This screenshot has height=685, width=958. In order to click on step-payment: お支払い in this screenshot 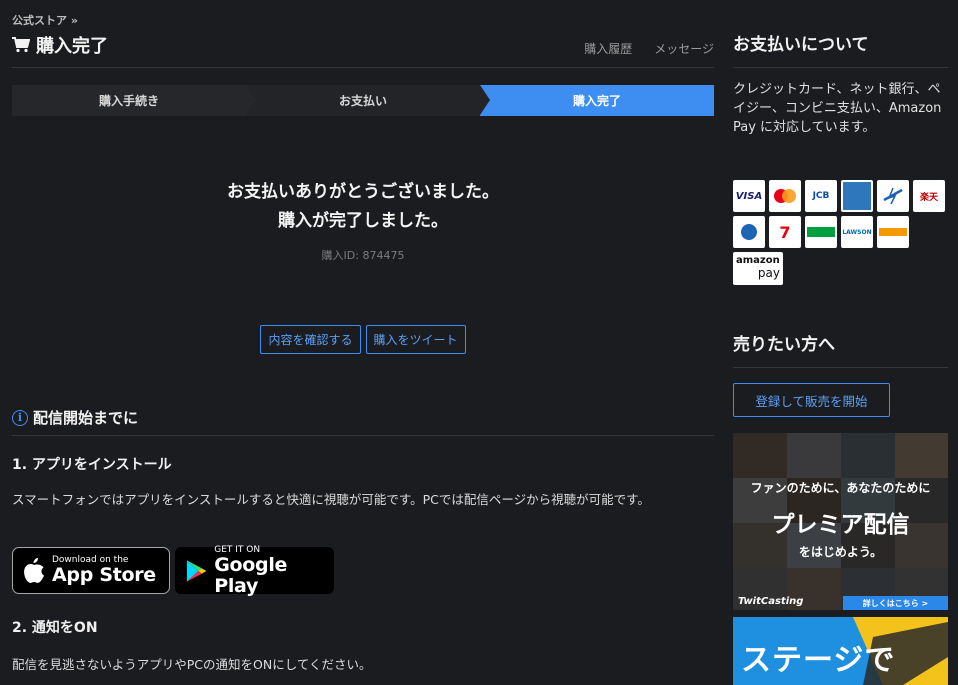, I will do `click(368, 100)`.